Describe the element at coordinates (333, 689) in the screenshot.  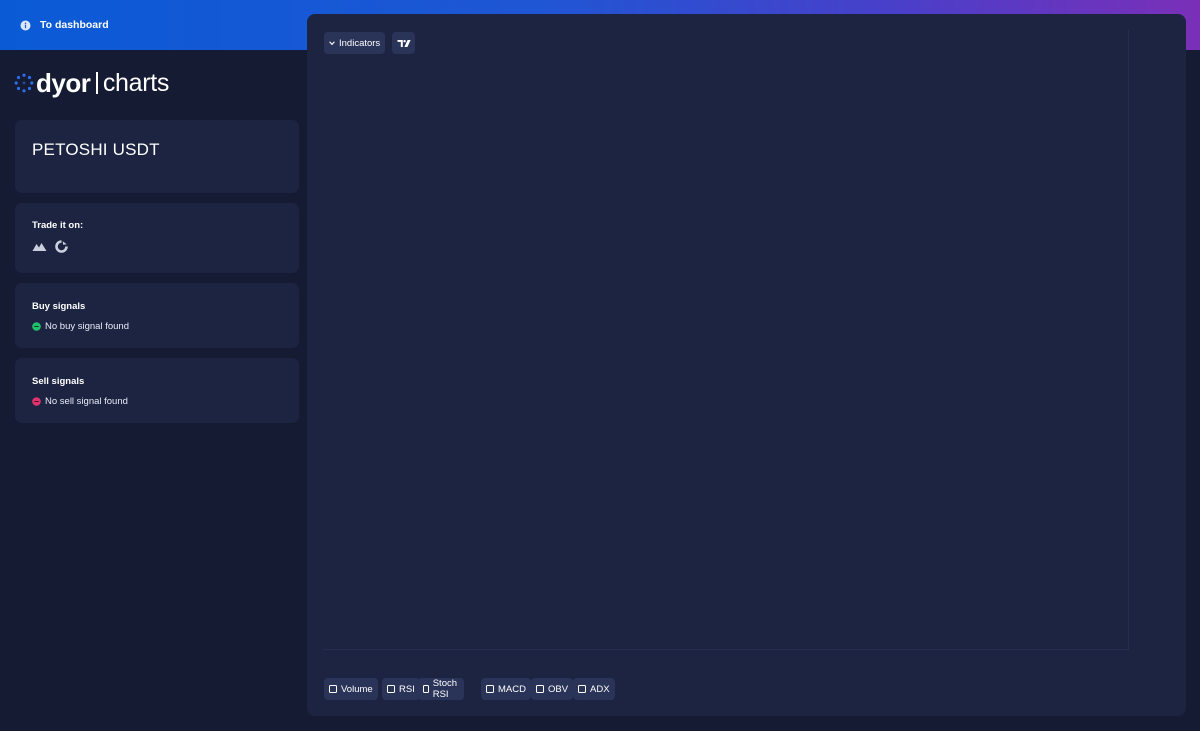
I see `volume-checkbox` at that location.